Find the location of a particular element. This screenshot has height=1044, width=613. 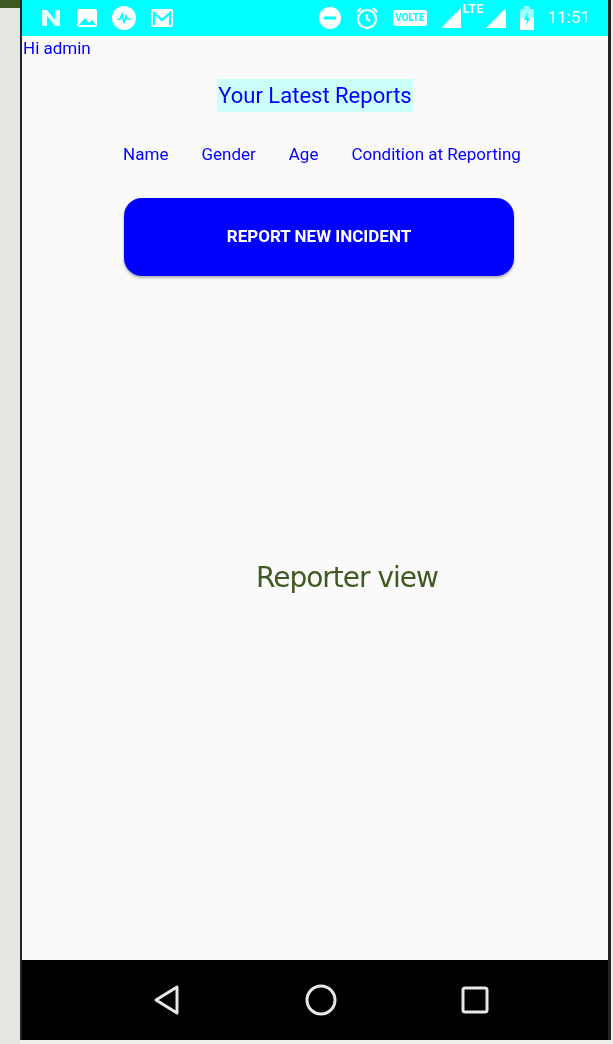

caption-text: Reporter view is located at coordinates (347, 578).